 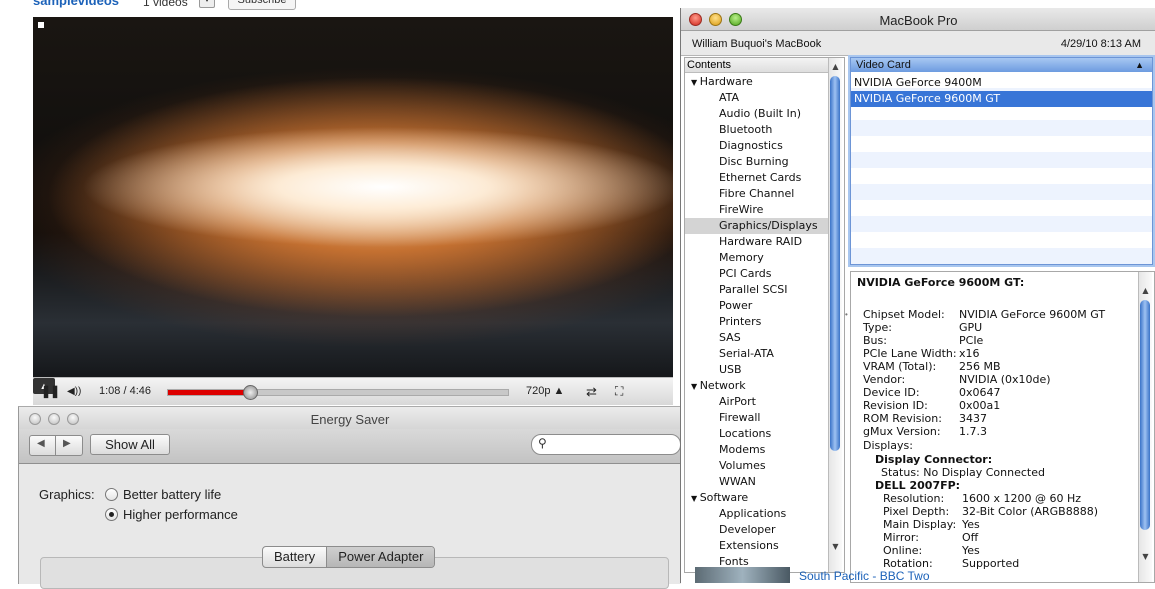 I want to click on tree-label: Printers, so click(x=740, y=321).